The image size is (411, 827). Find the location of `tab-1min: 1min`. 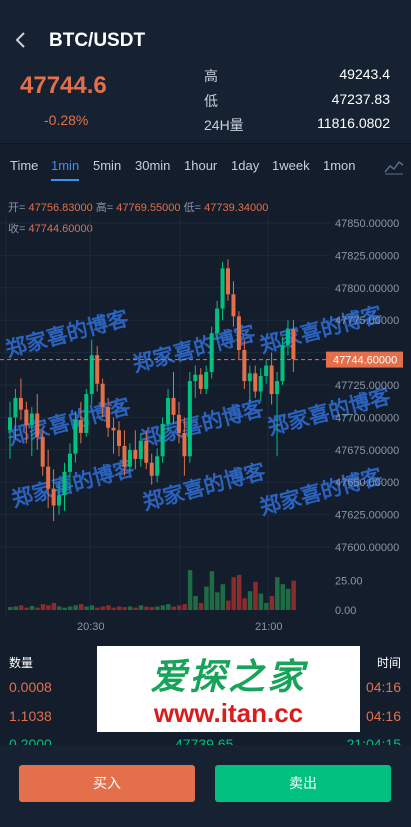

tab-1min: 1min is located at coordinates (65, 169).